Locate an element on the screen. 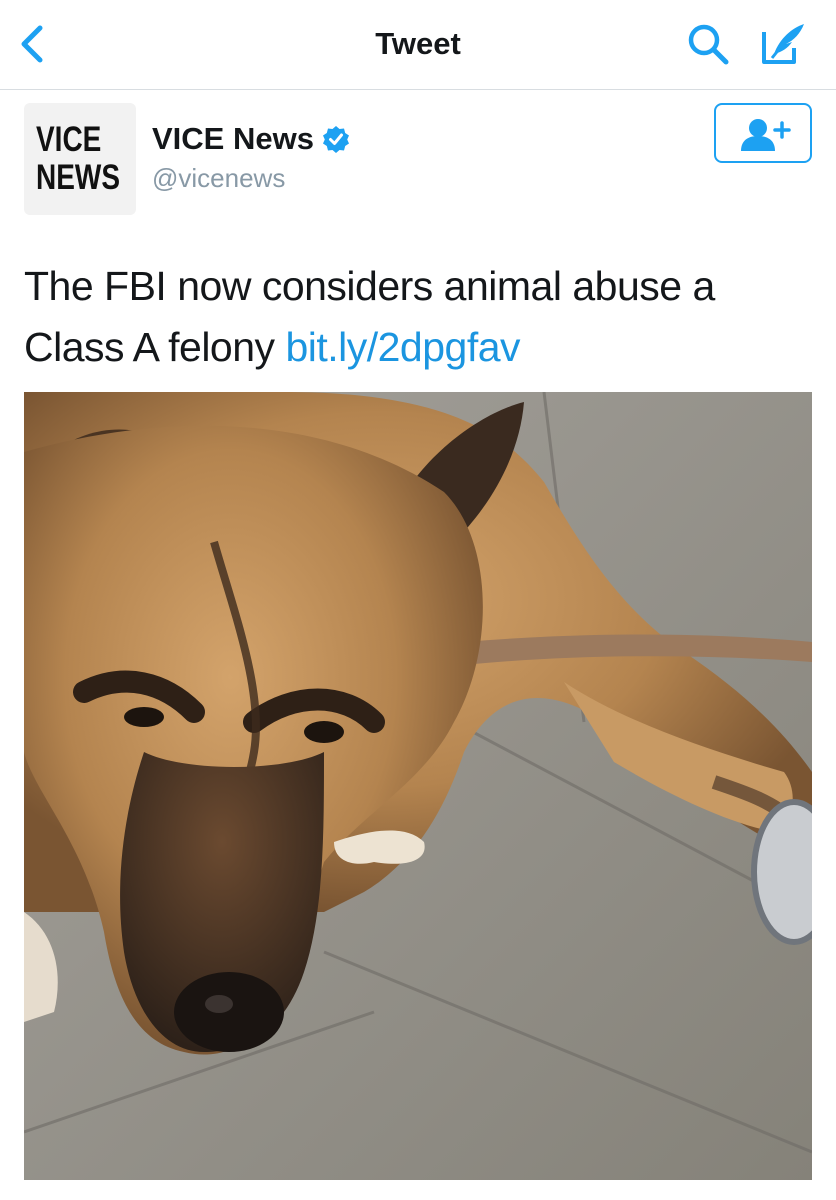 Image resolution: width=836 pixels, height=1200 pixels. author-handle: @vicenews is located at coordinates (218, 178).